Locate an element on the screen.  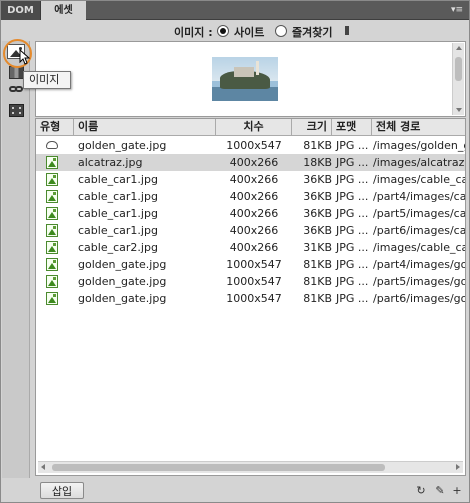
tooltip: 이미지 is located at coordinates (47, 80).